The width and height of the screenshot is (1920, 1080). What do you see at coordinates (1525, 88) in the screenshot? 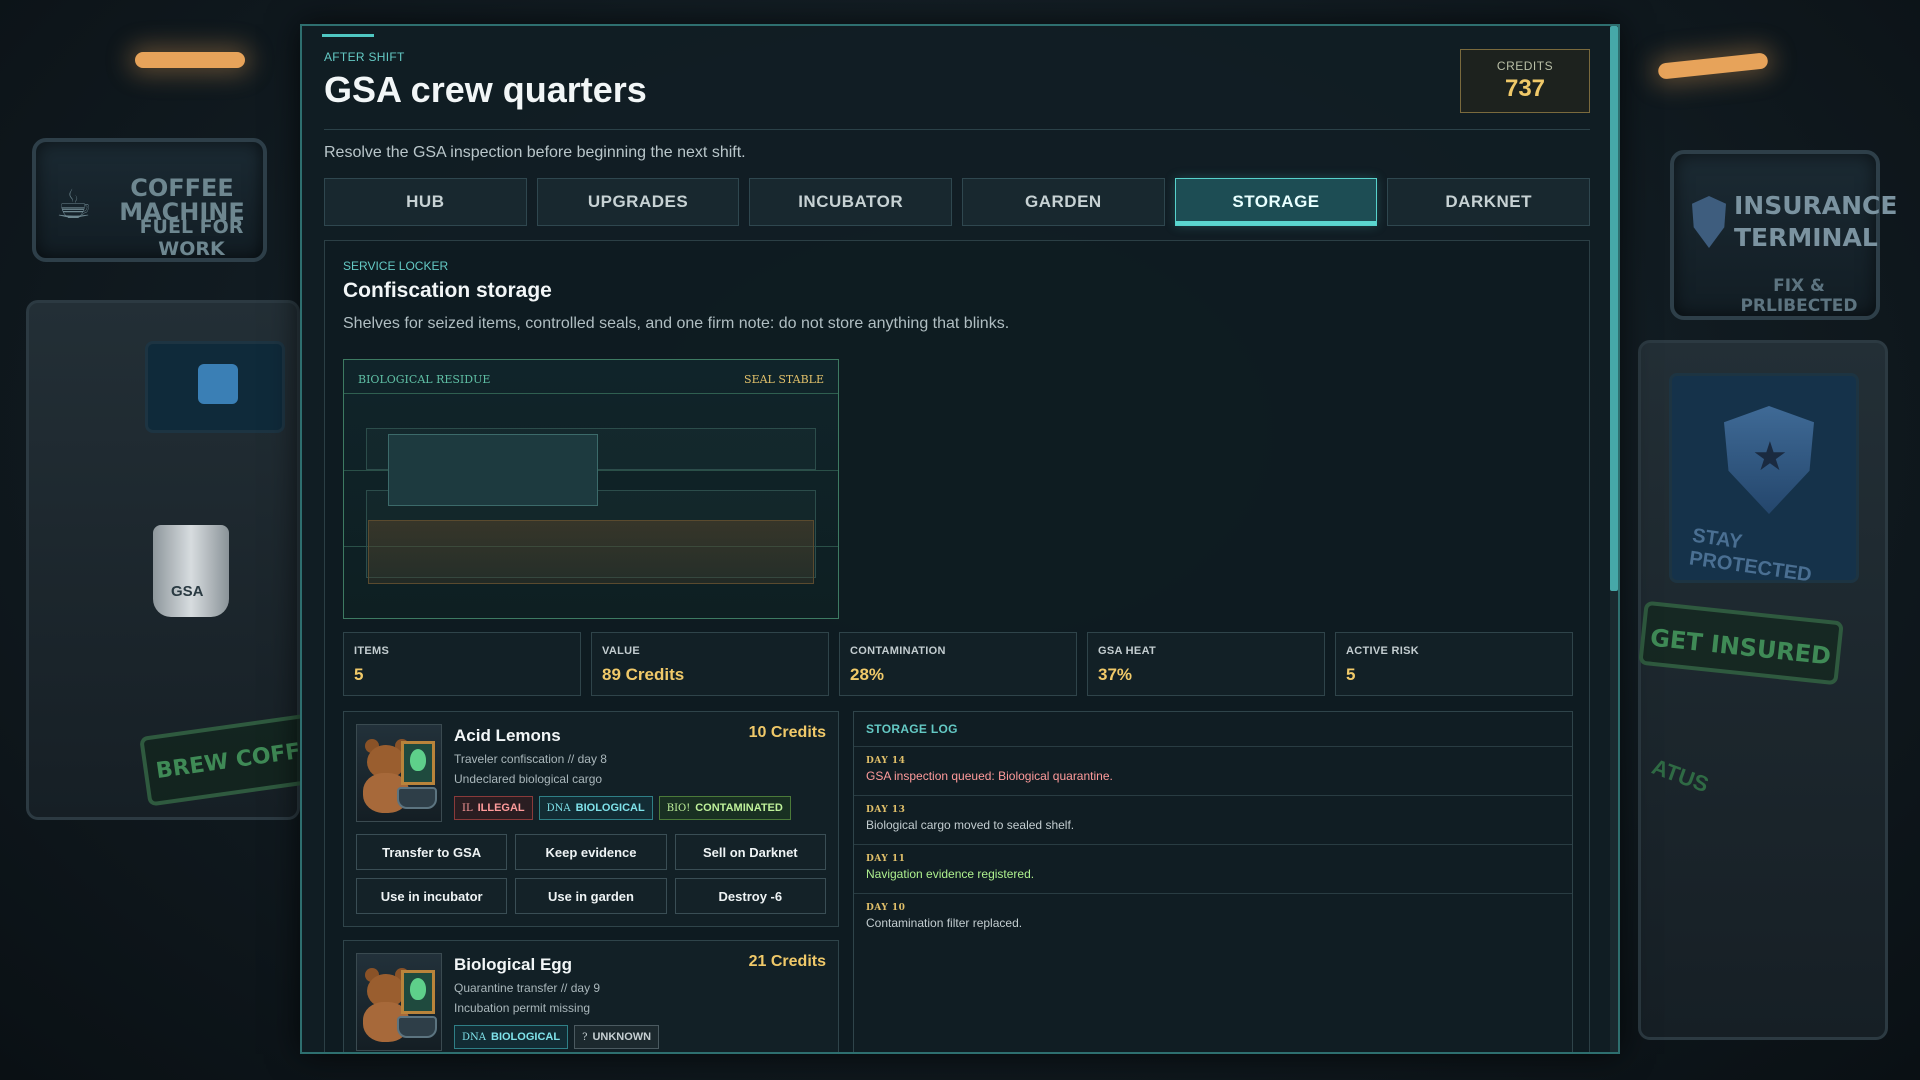
I see `credits-value: 737` at bounding box center [1525, 88].